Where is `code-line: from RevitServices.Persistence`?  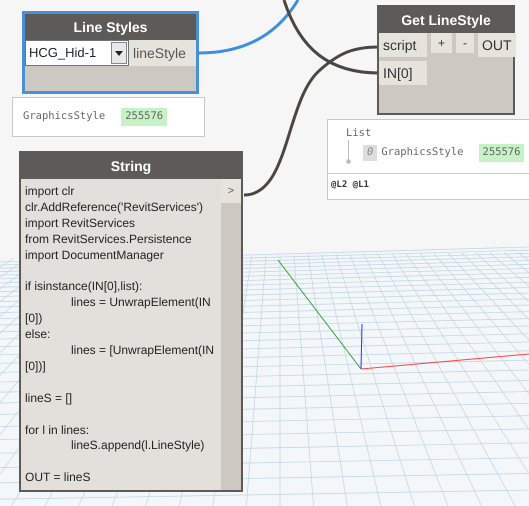 code-line: from RevitServices.Persistence is located at coordinates (109, 240).